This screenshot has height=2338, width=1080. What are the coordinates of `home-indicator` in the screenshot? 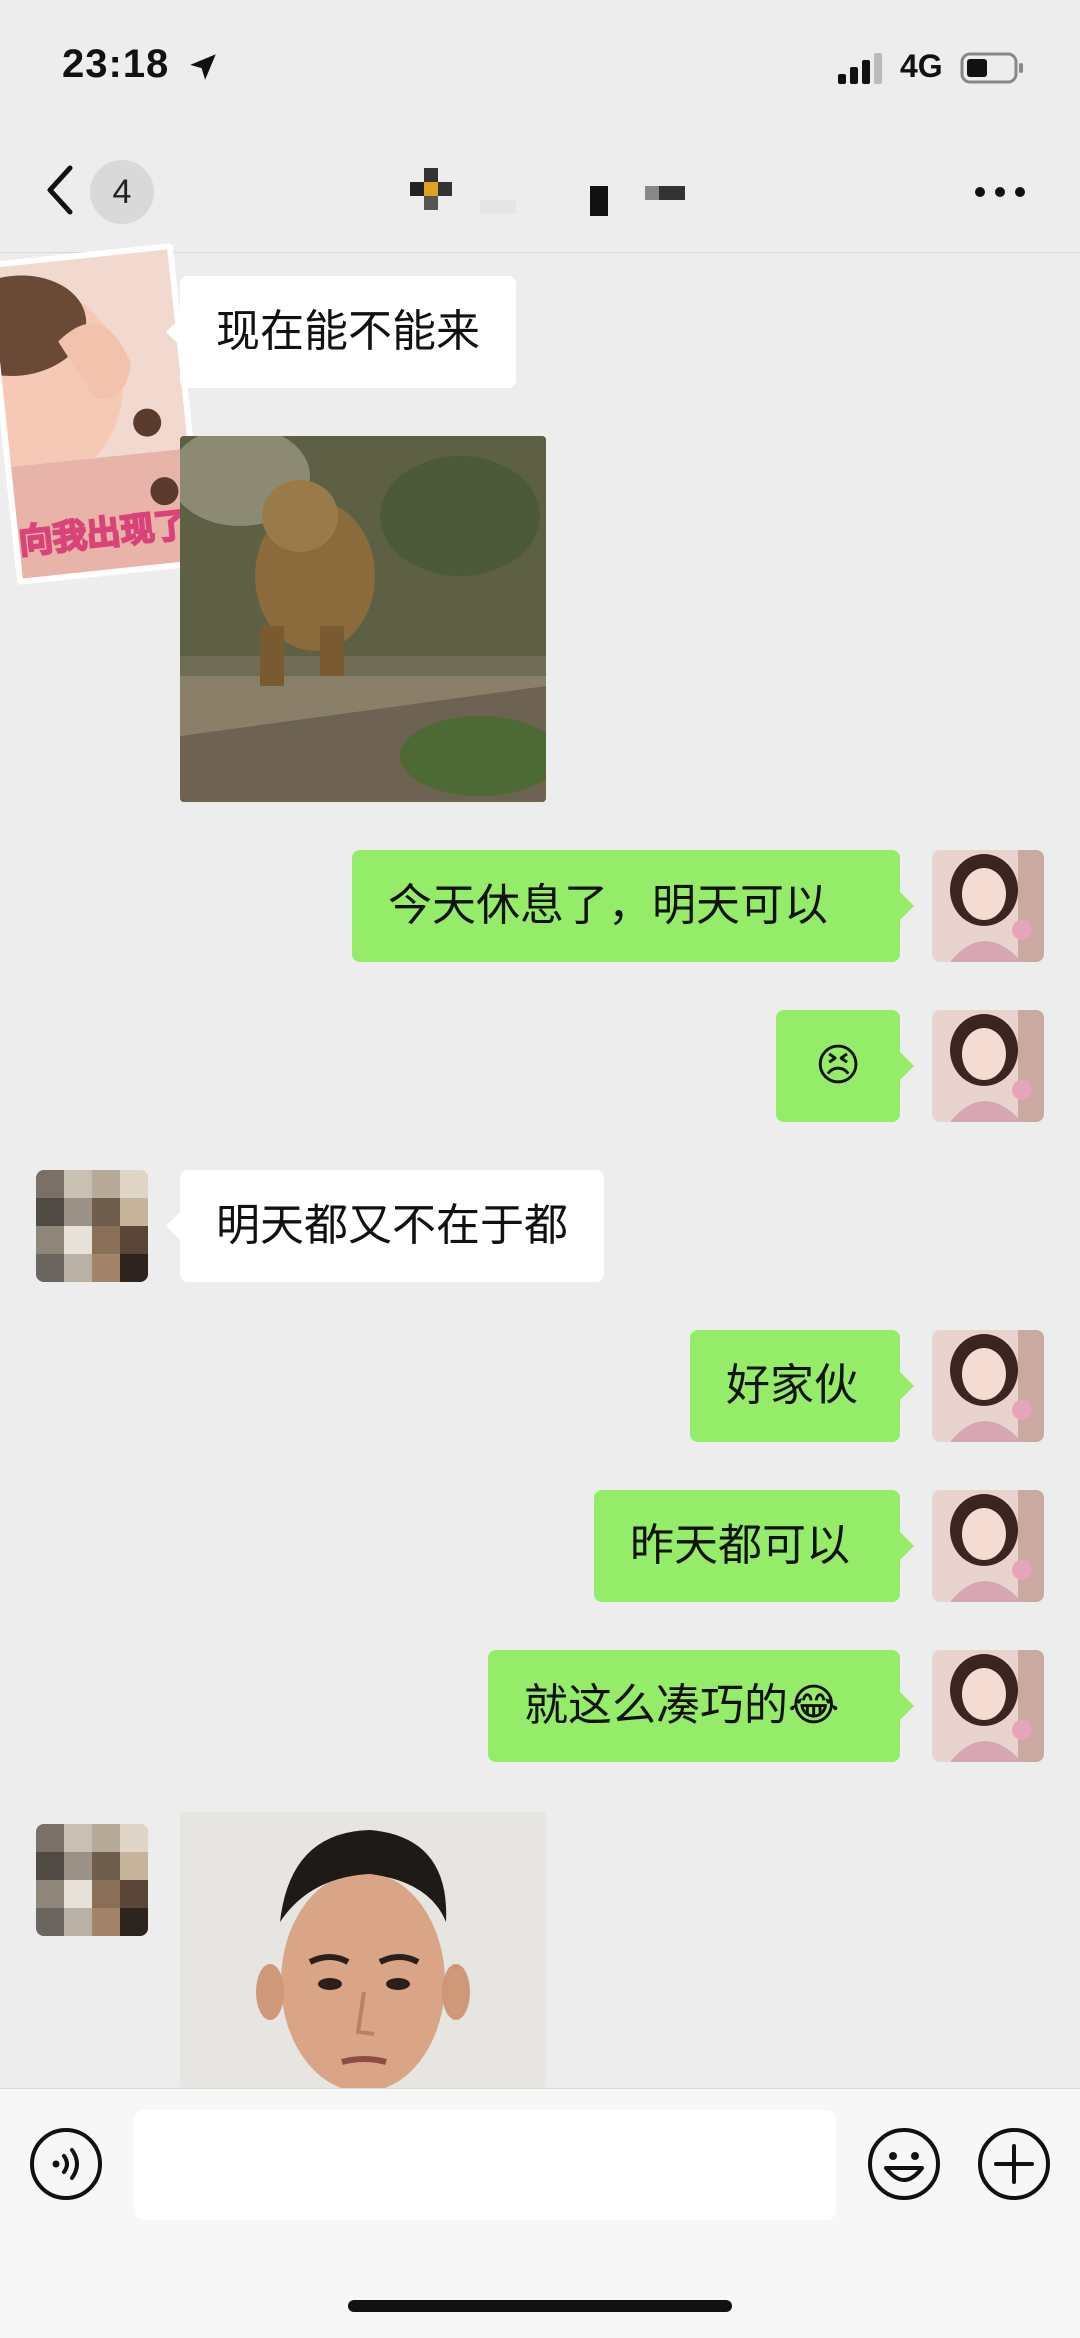 It's located at (540, 2306).